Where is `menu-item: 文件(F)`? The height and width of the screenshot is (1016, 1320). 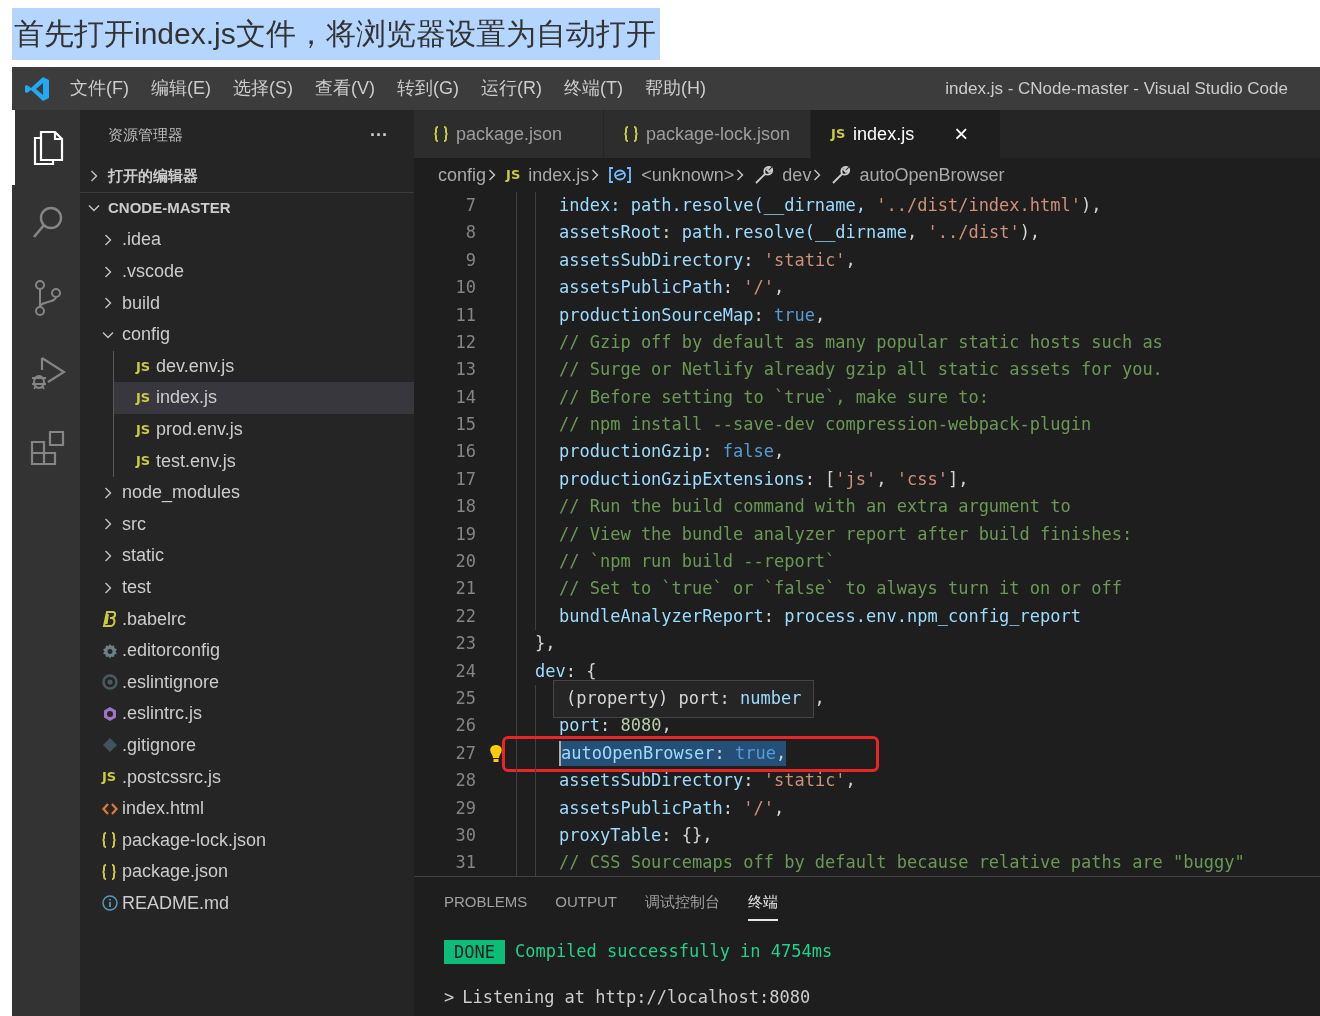 menu-item: 文件(F) is located at coordinates (99, 88).